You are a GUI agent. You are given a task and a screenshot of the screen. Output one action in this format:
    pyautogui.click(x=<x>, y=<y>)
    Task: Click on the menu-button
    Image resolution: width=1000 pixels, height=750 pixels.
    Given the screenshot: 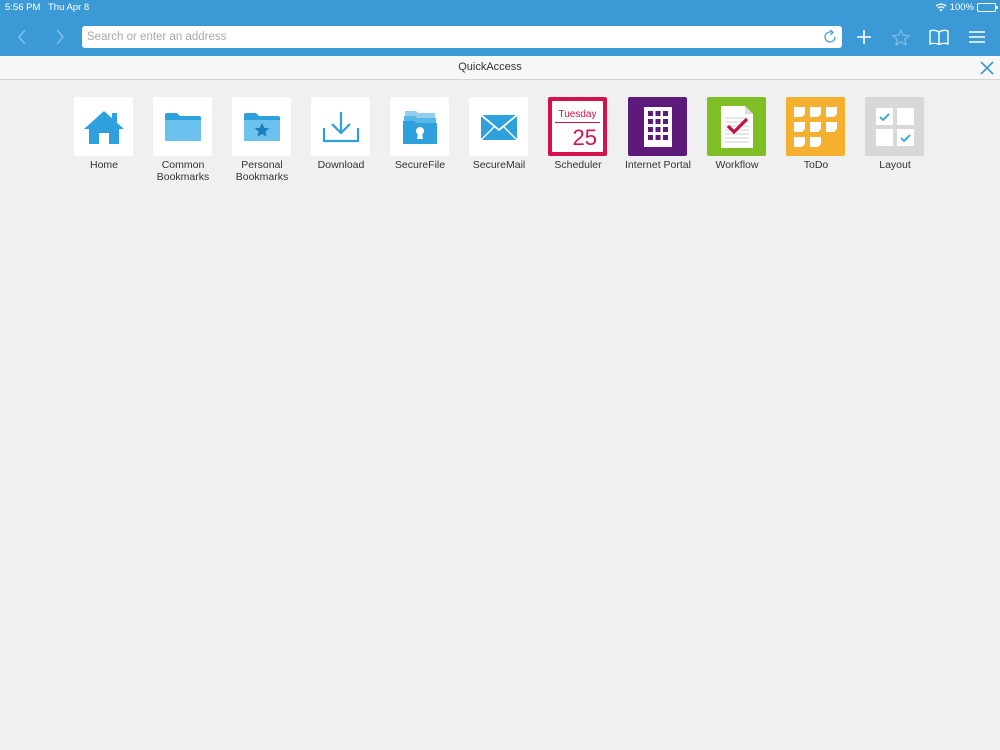 What is the action you would take?
    pyautogui.click(x=977, y=37)
    